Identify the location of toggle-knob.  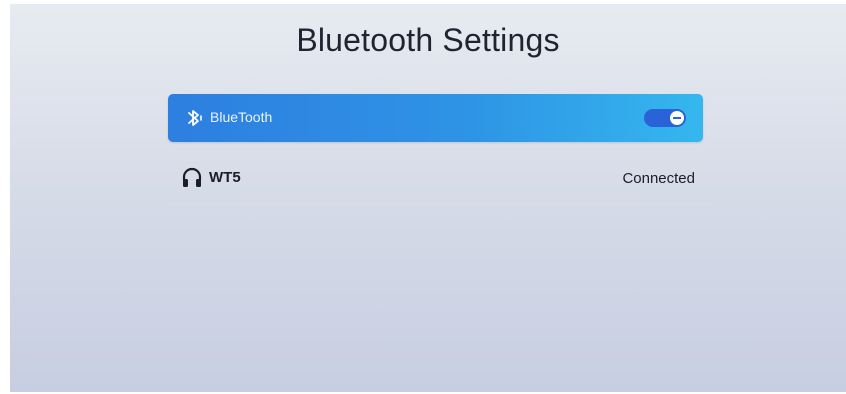
(677, 118).